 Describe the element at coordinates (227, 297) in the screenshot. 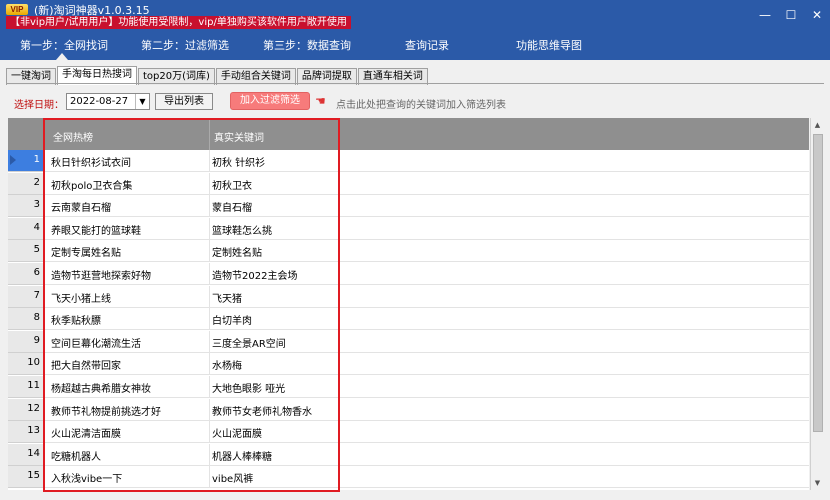

I see `real-keyword-cell: 飞天猪` at that location.